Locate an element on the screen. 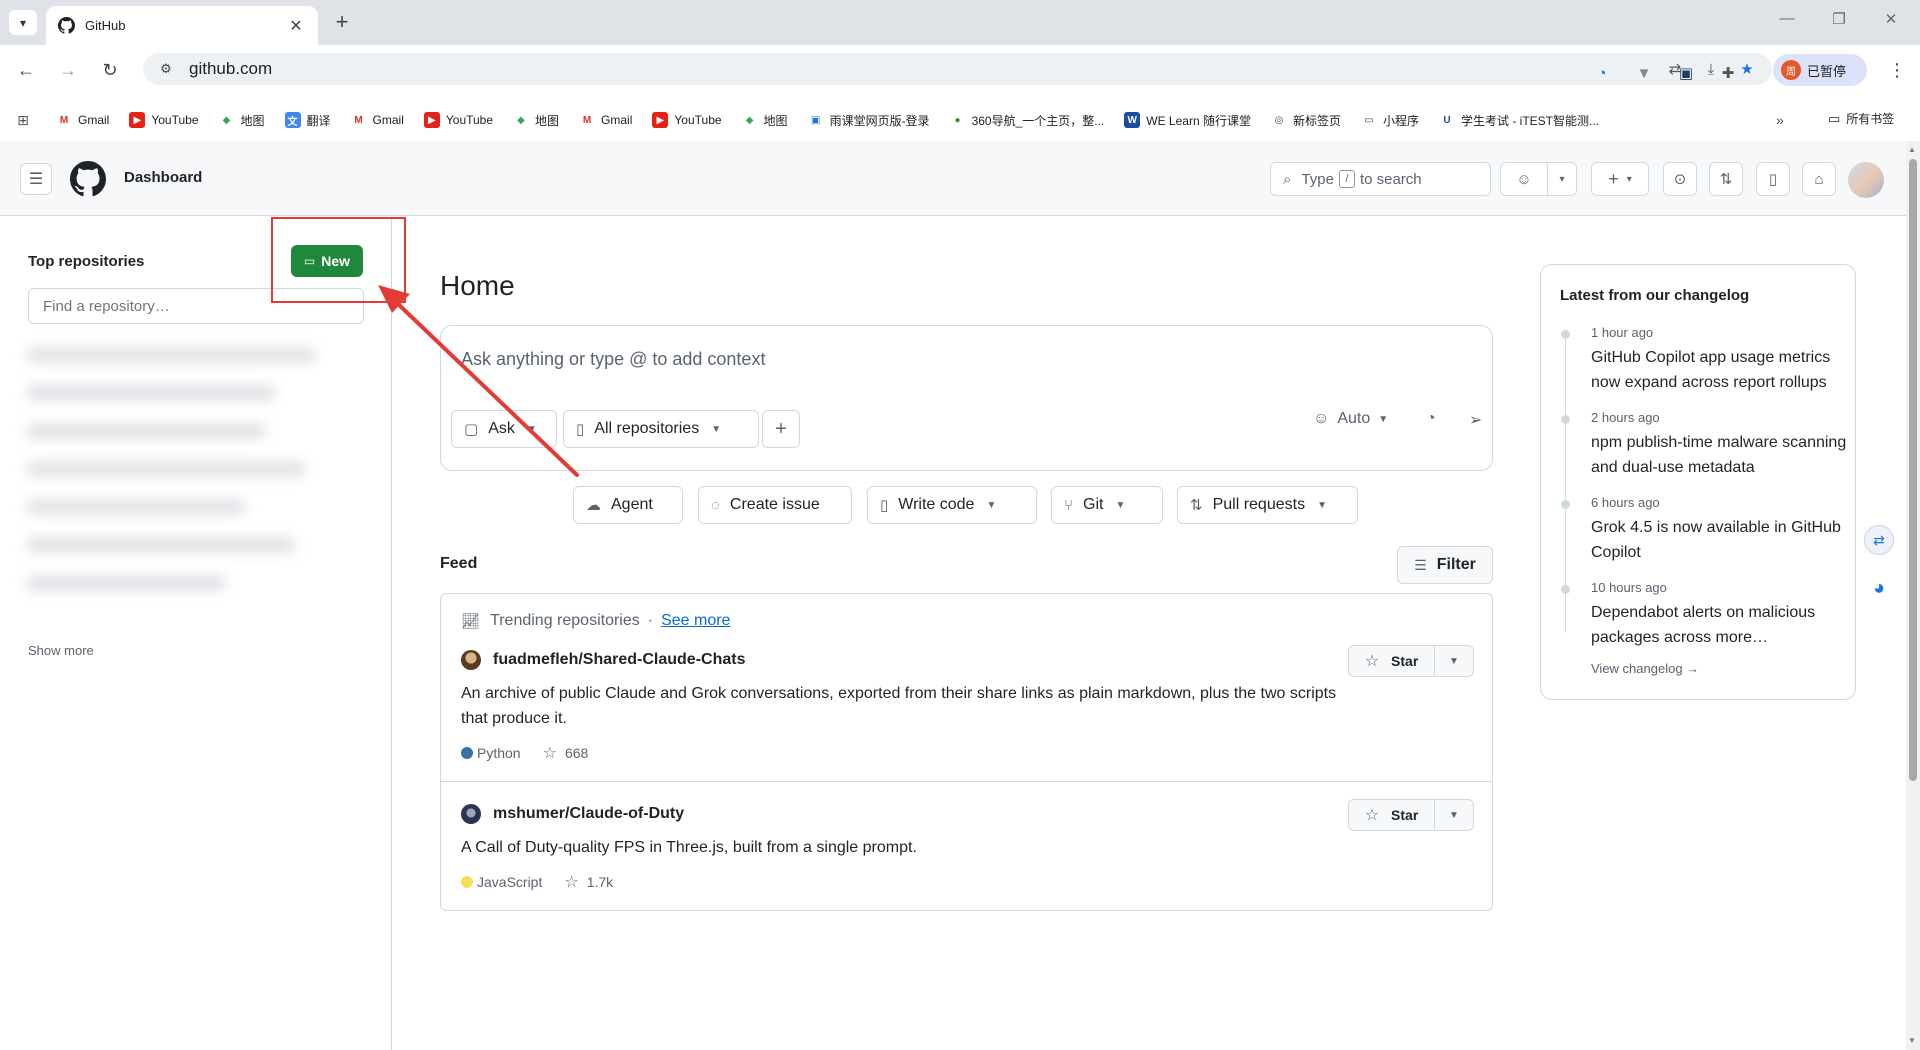  action-git-button: ⑂ Git ▼ is located at coordinates (1107, 505).